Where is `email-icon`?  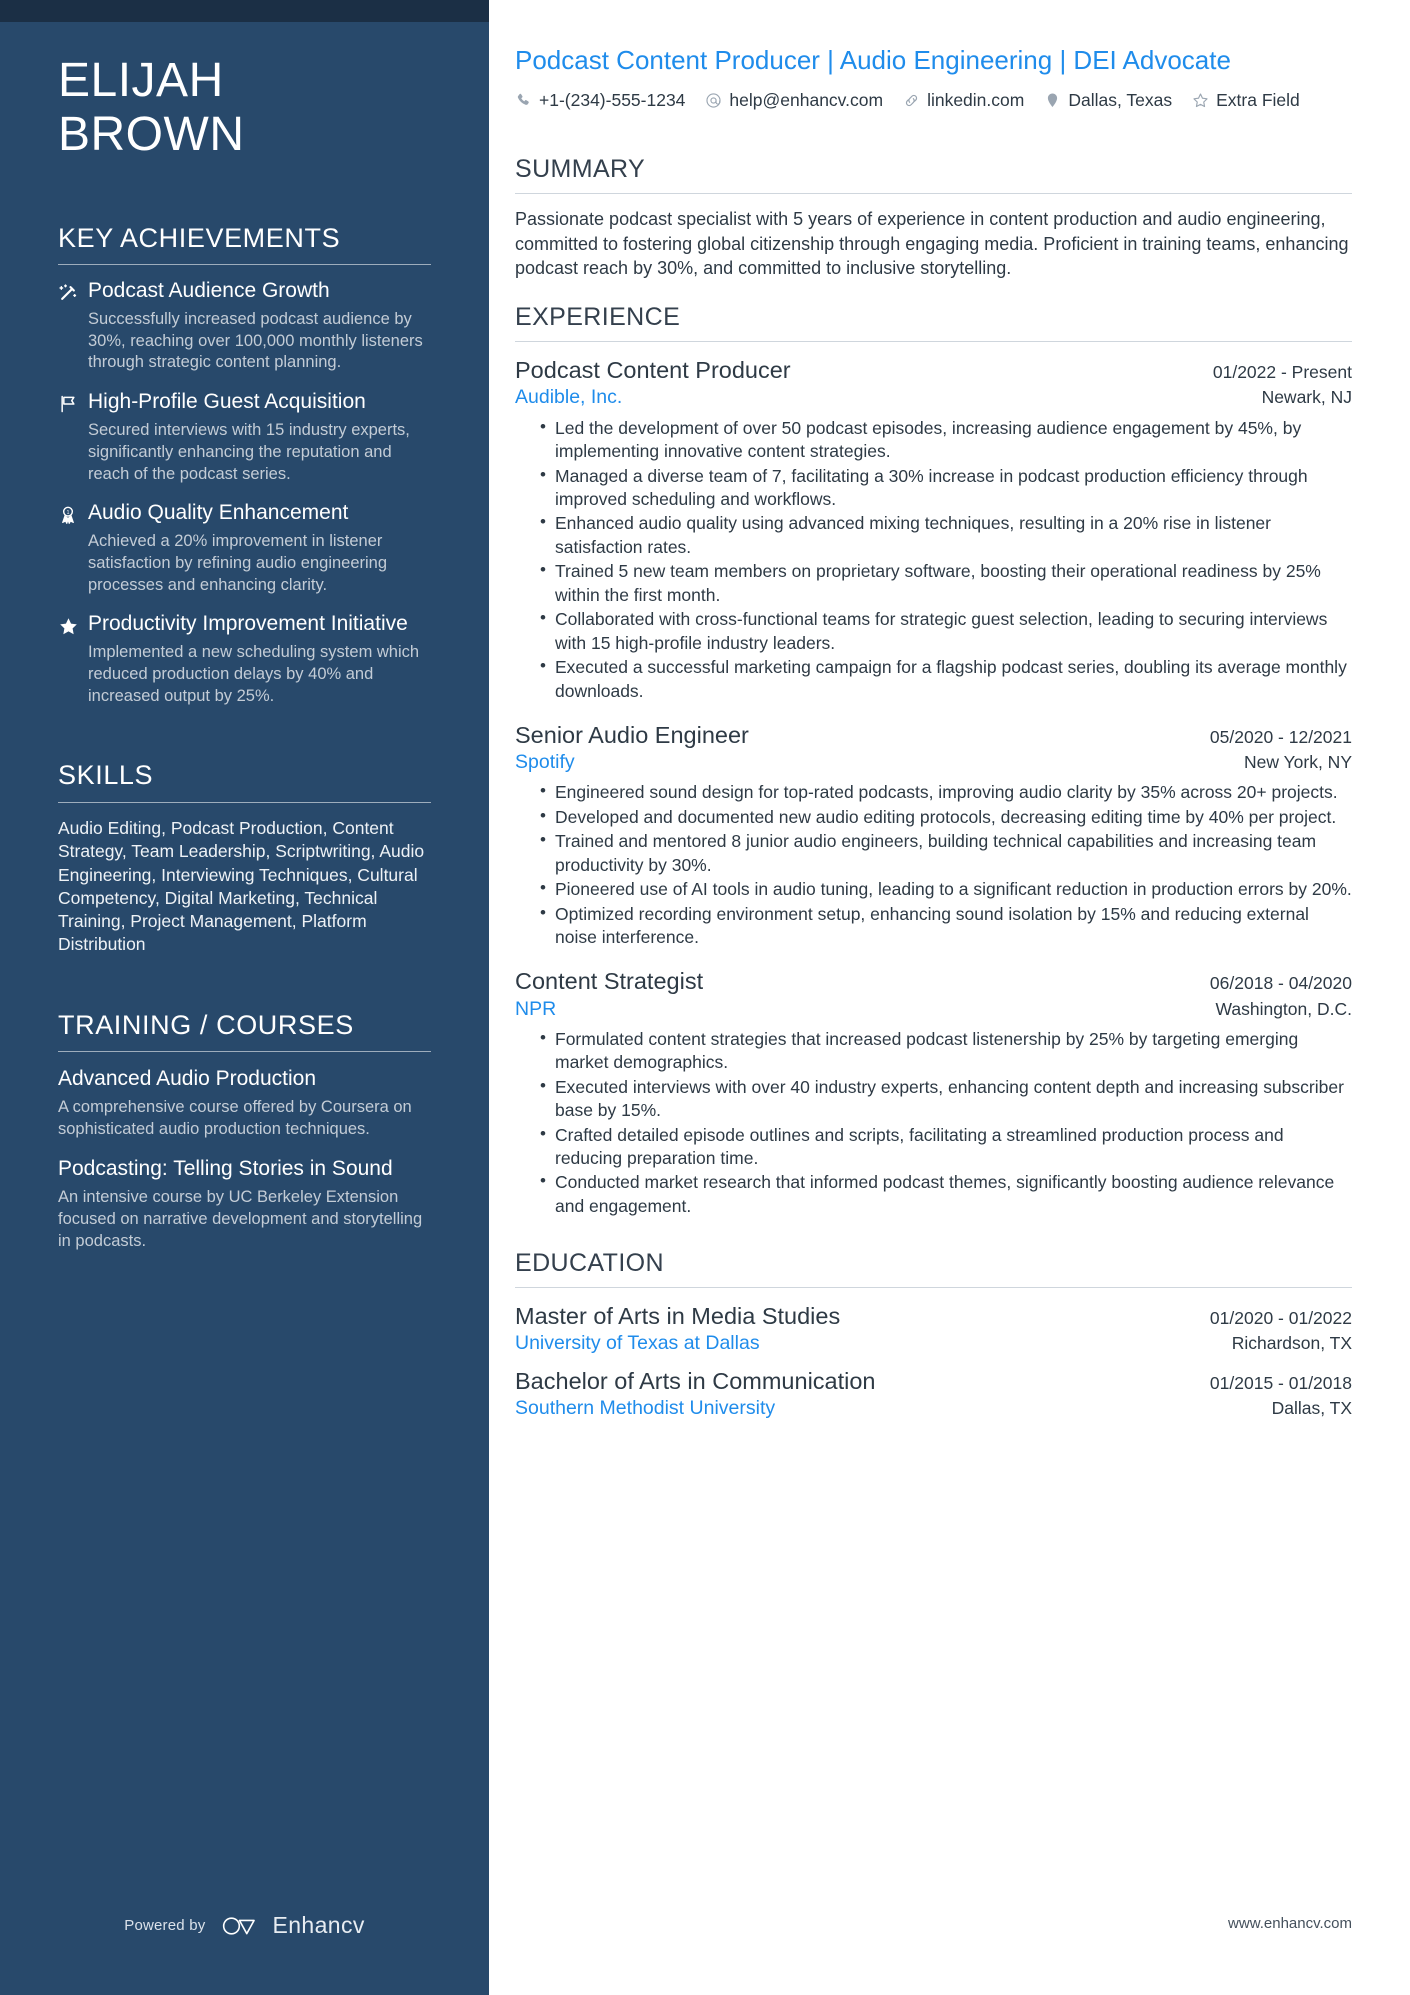 email-icon is located at coordinates (714, 100).